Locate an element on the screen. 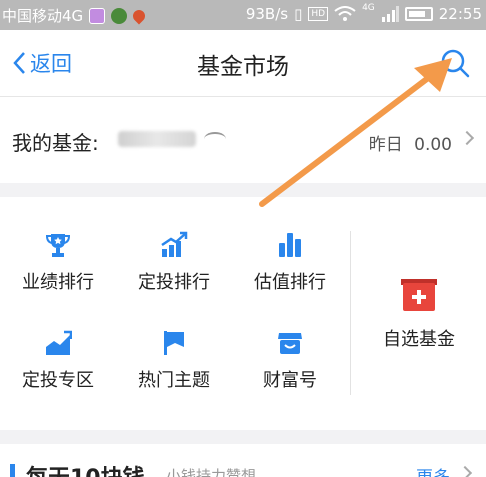 This screenshot has width=486, height=477. grid-item-valuation-ranking: 估值排行 is located at coordinates (290, 271).